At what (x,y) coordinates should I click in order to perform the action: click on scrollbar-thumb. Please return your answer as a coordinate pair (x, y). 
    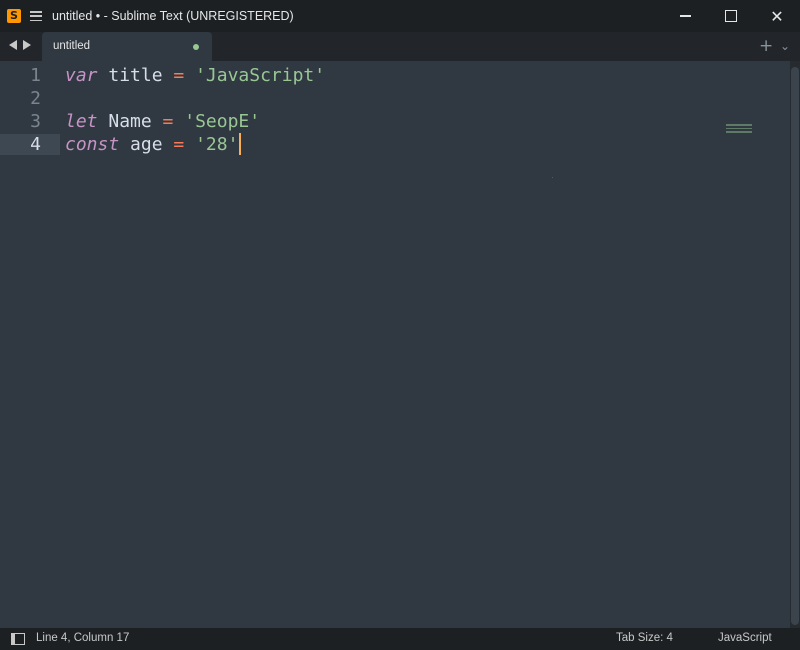
    Looking at the image, I should click on (795, 346).